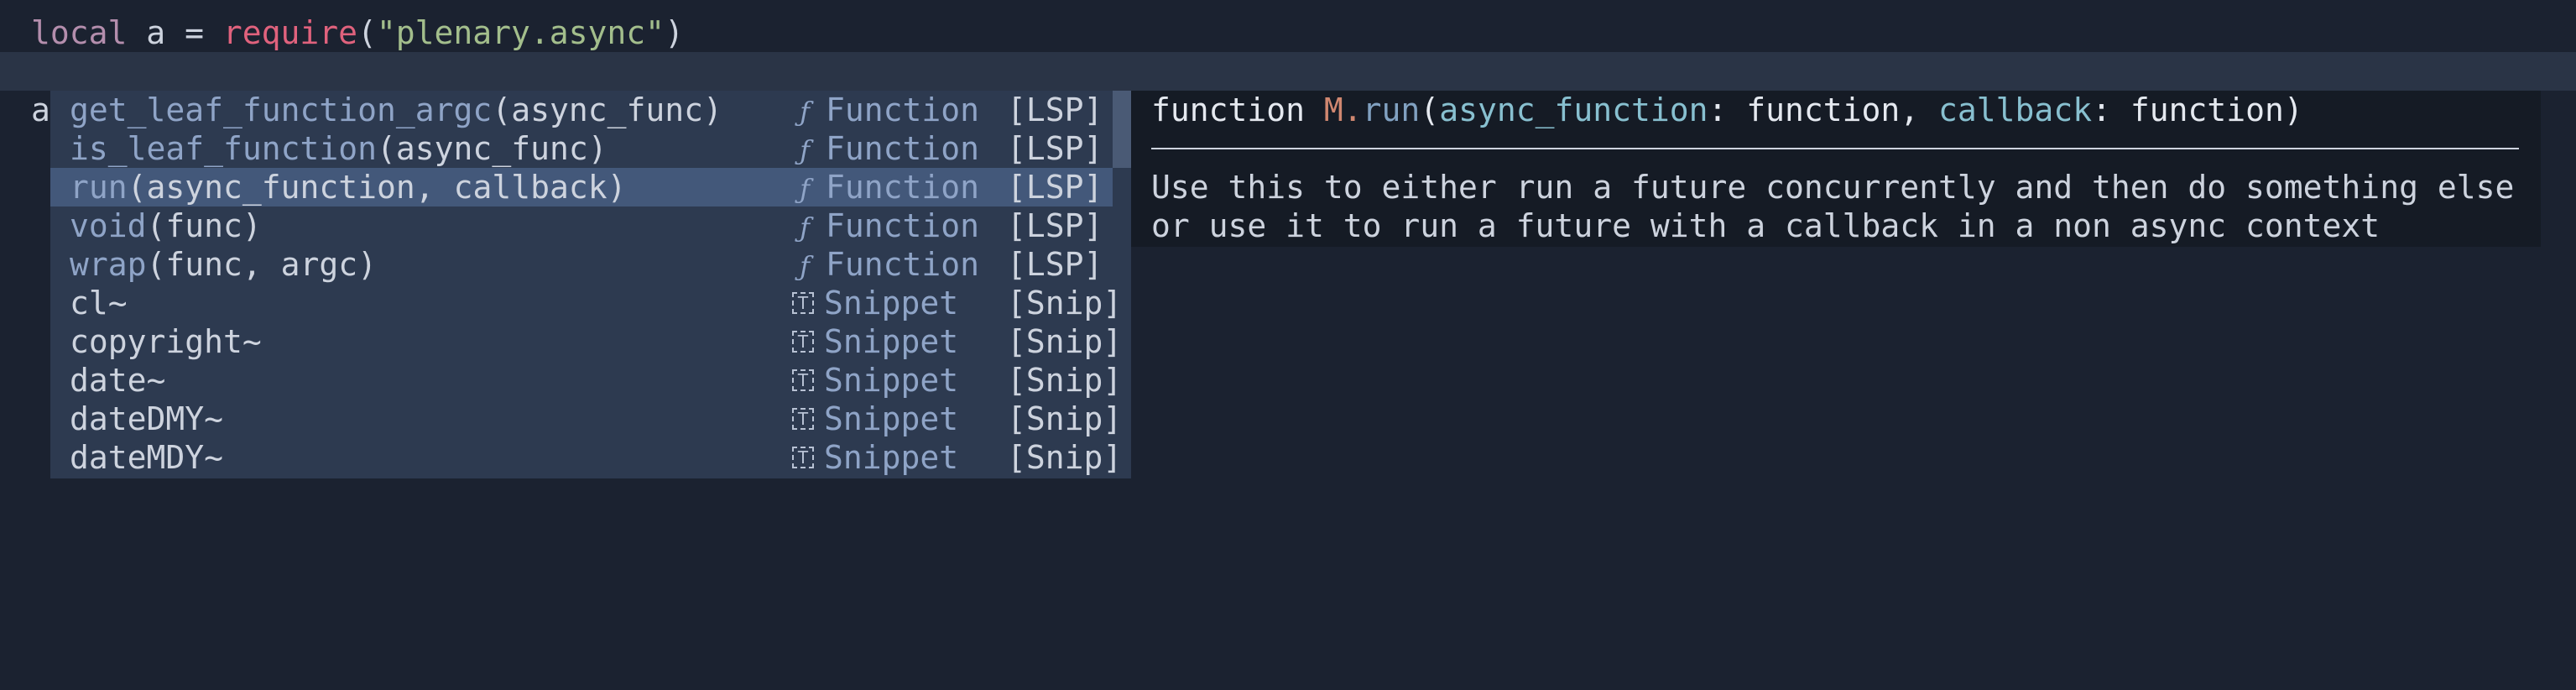 The height and width of the screenshot is (690, 2576). What do you see at coordinates (1122, 129) in the screenshot?
I see `completion-scrollbar` at bounding box center [1122, 129].